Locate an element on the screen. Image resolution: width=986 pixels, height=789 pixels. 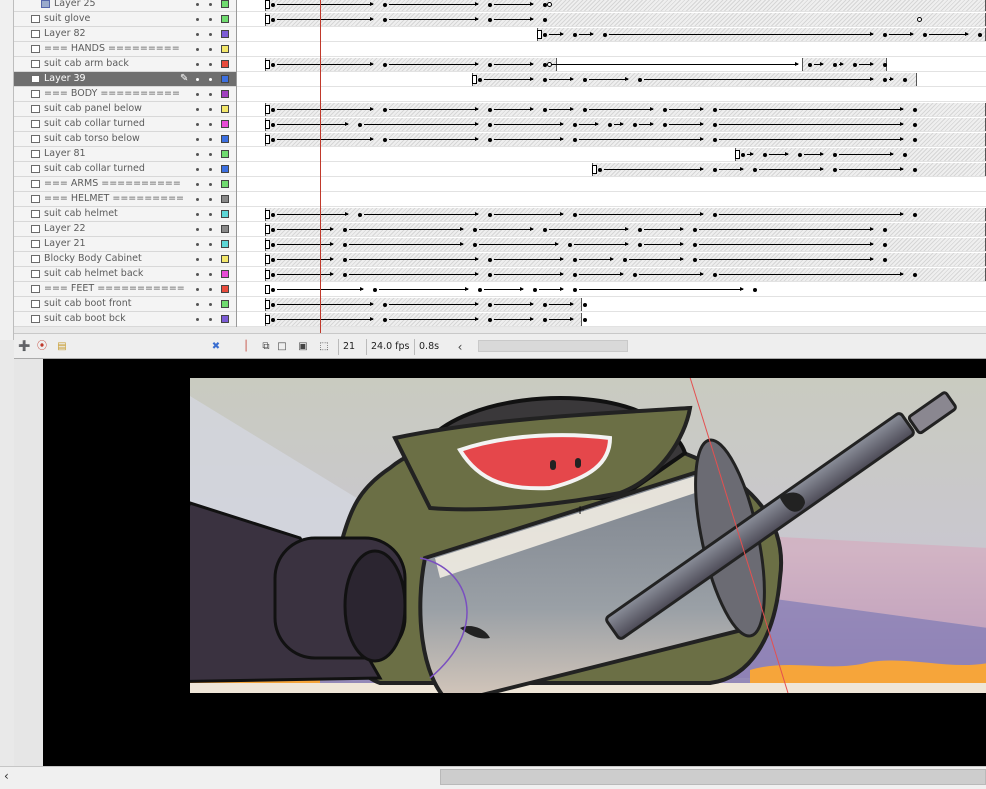
layer-name-cell: suit cab boot bck is located at coordinates (125, 319).